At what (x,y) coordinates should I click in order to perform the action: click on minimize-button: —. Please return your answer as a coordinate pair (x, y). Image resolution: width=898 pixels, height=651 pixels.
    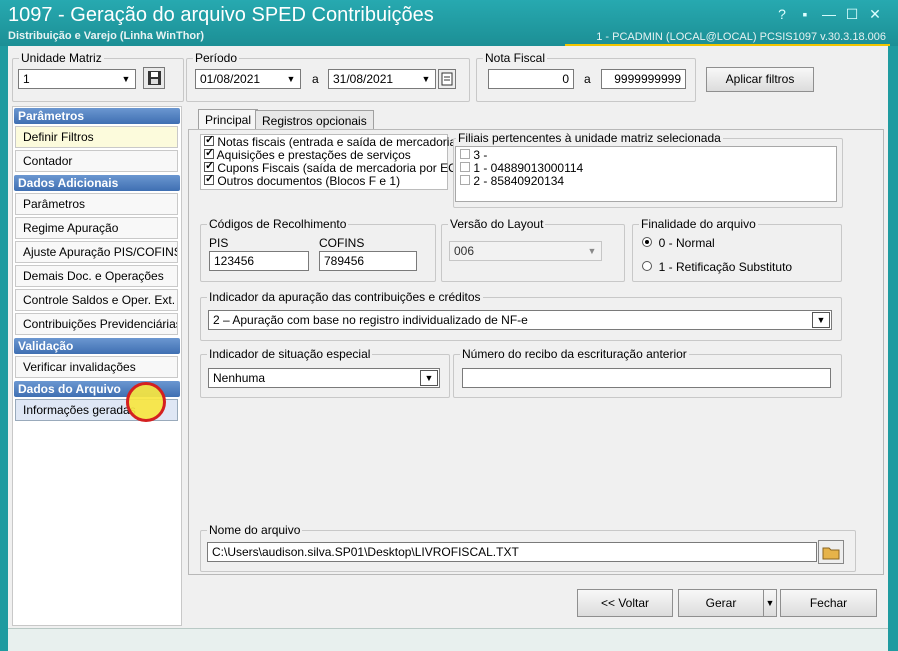
    Looking at the image, I should click on (829, 14).